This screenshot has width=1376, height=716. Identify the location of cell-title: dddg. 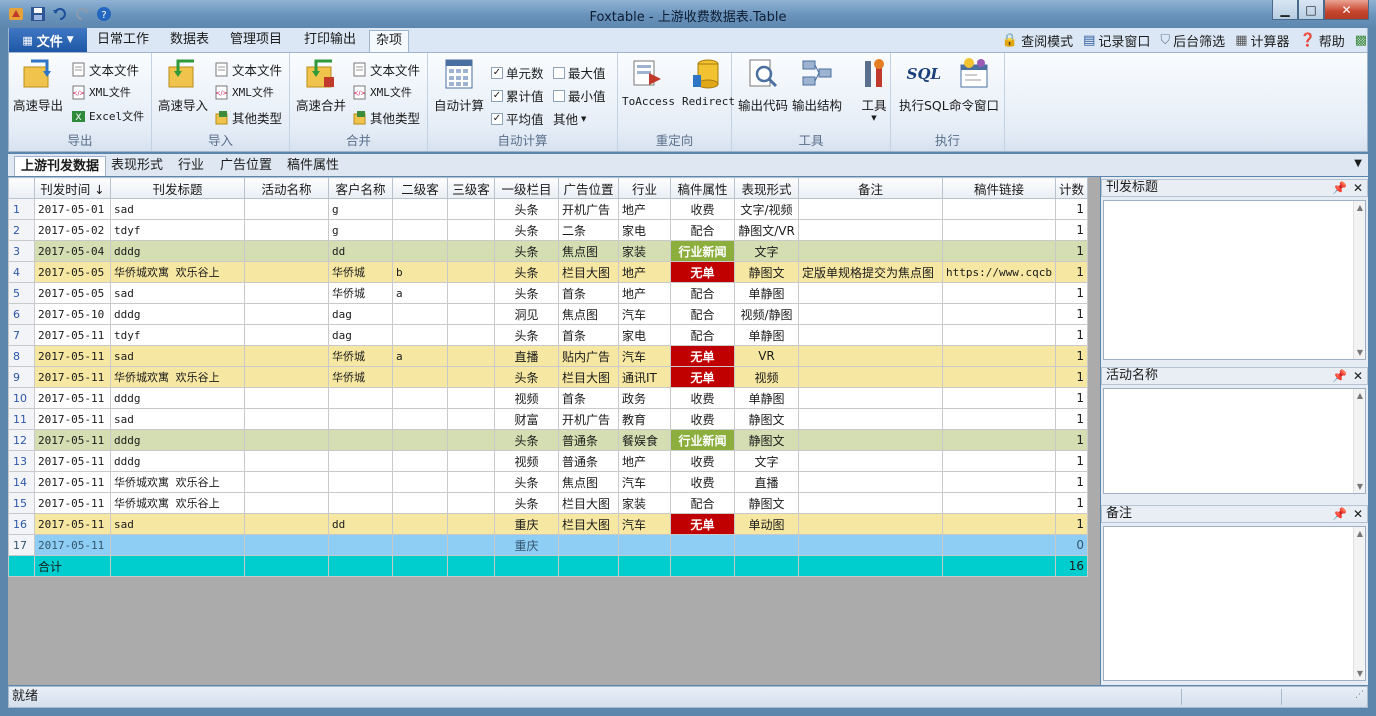
(177, 440).